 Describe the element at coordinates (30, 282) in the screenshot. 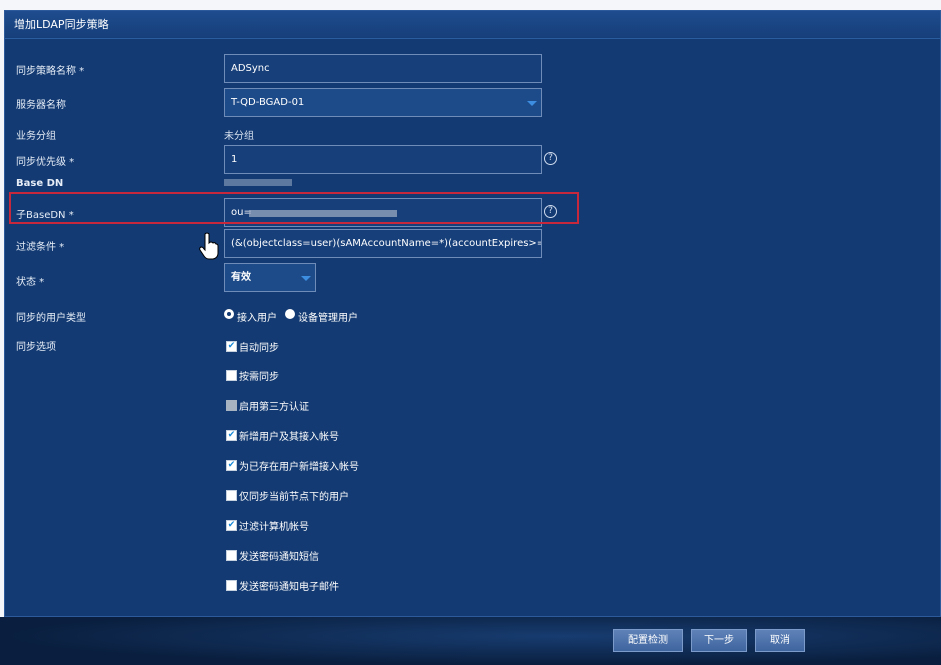

I see `status-label: 状态 *` at that location.